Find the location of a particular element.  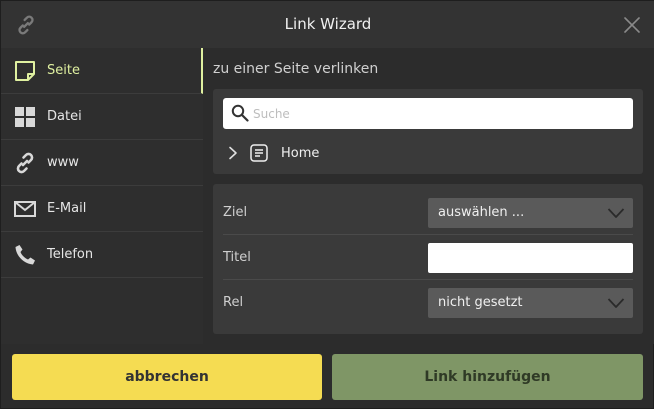

title-bar: Link Wizard is located at coordinates (327, 24).